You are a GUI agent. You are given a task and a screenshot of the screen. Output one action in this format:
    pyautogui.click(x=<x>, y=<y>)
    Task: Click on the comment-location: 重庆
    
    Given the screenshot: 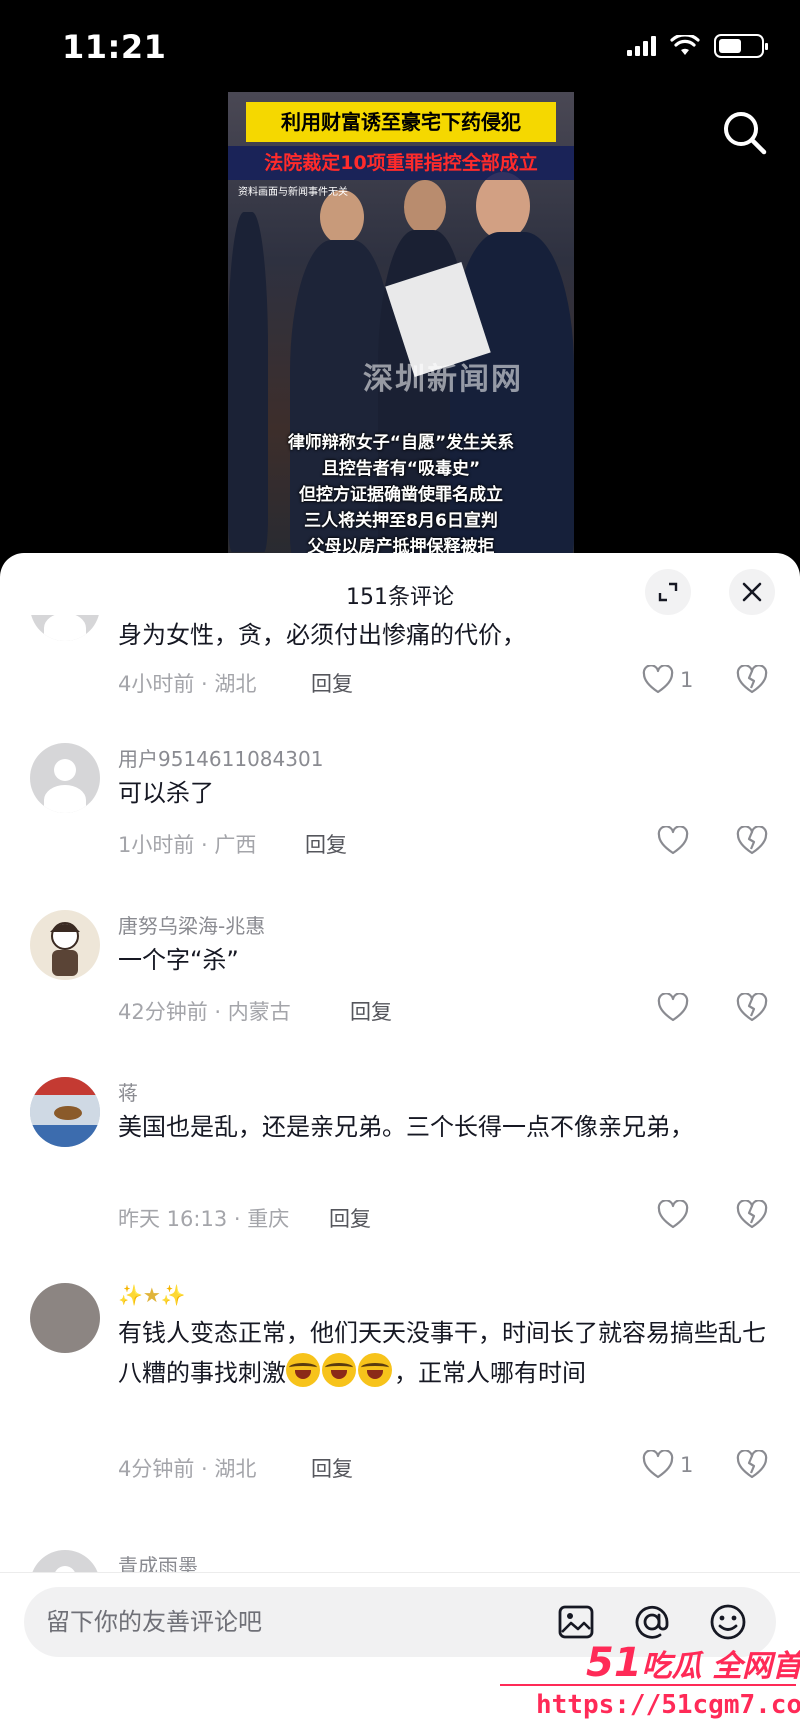 What is the action you would take?
    pyautogui.click(x=268, y=1219)
    